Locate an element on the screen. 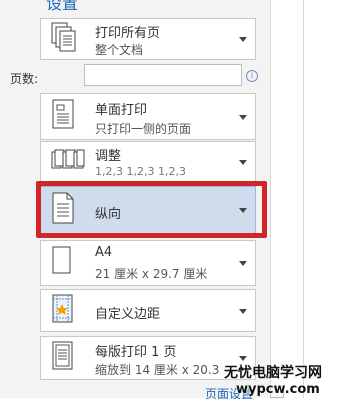 This screenshot has height=402, width=338. custom-margins-icon is located at coordinates (63, 311).